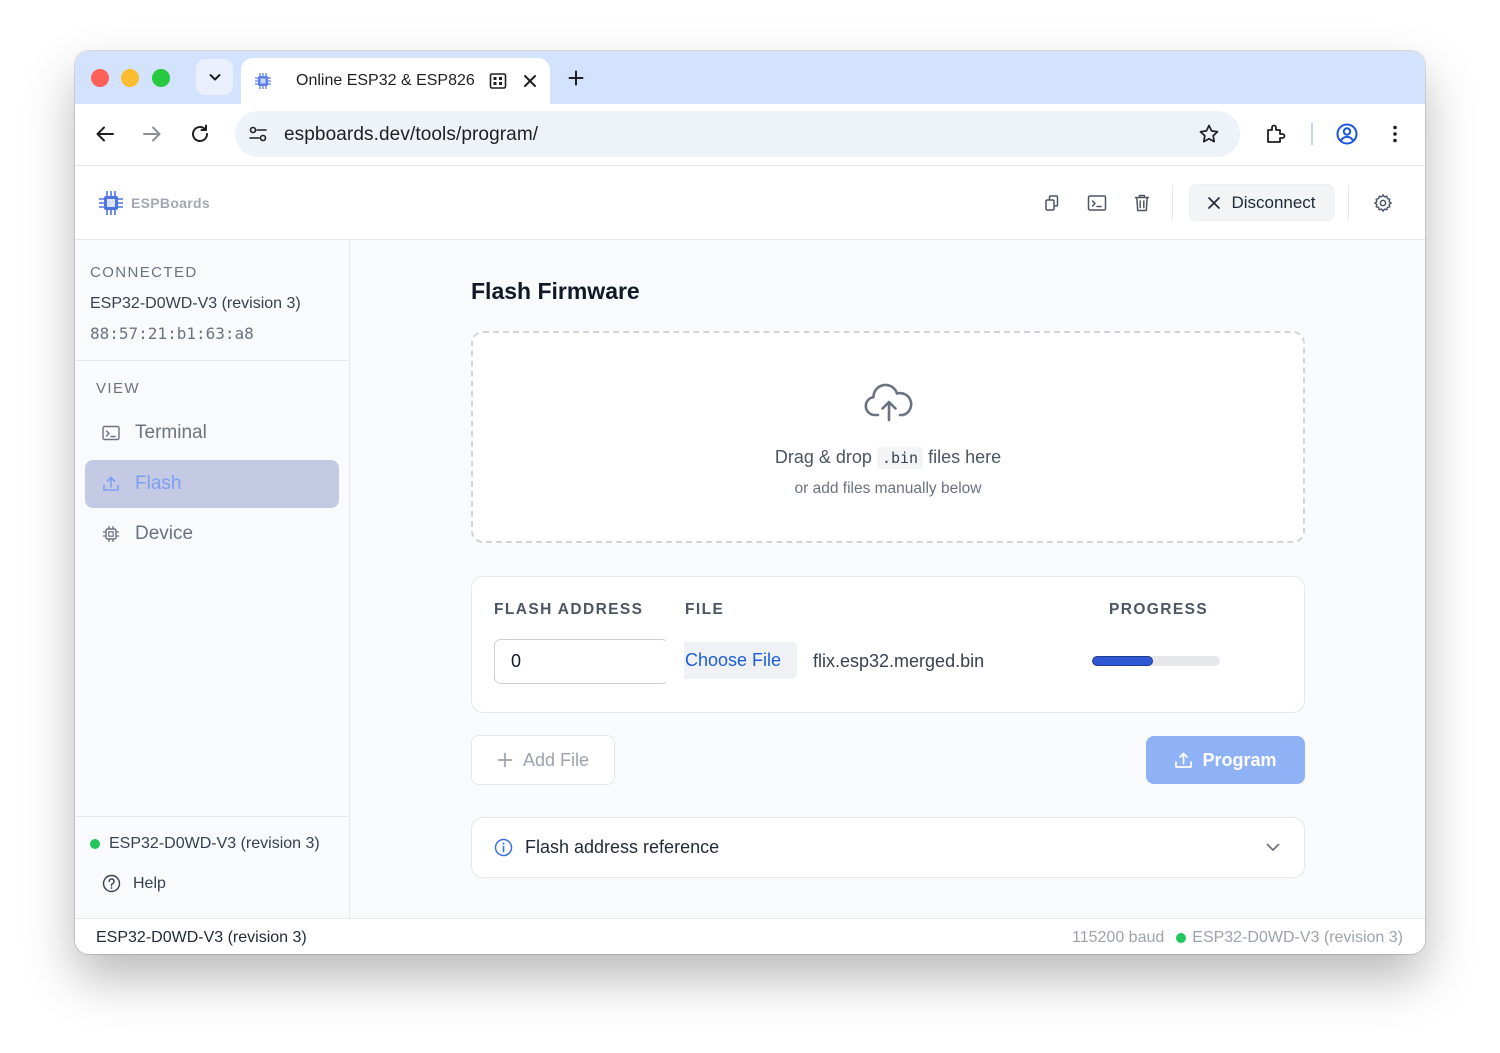  I want to click on maximize-window-button, so click(161, 78).